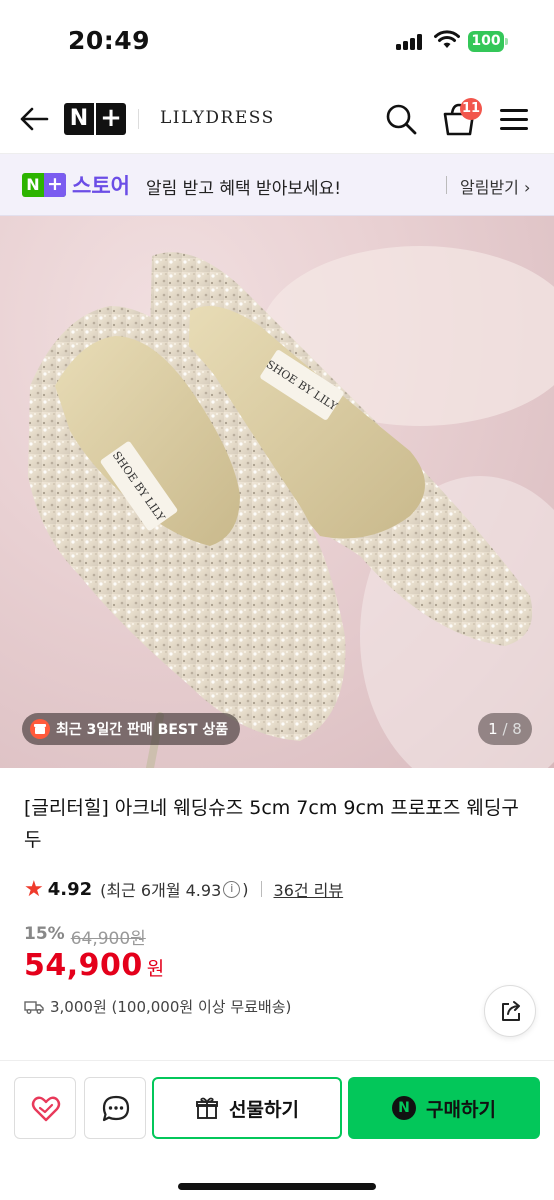  I want to click on sale-price: 54,900, so click(83, 965).